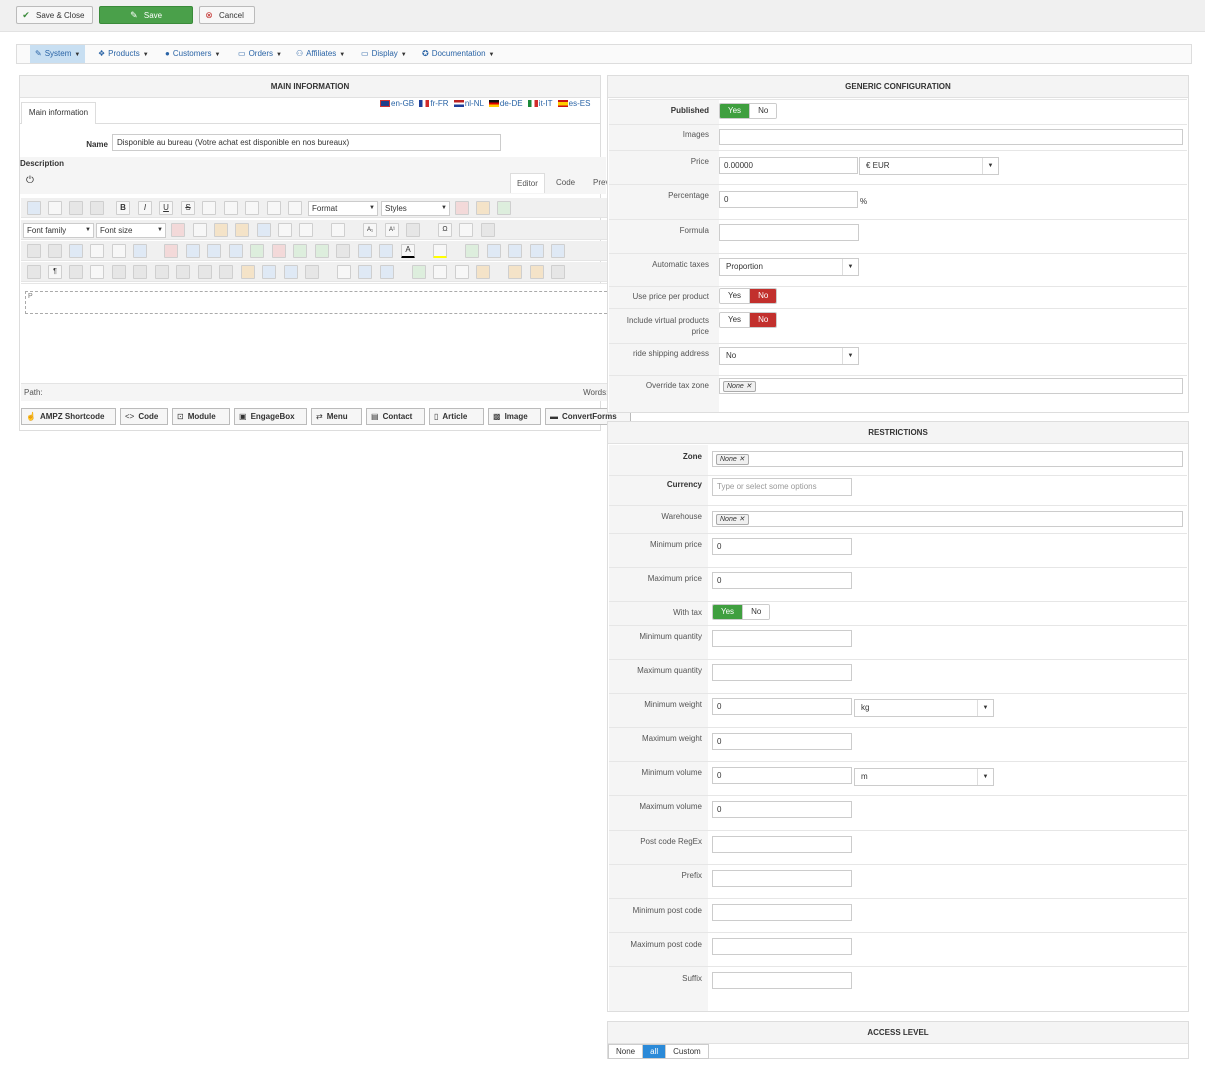 This screenshot has width=1205, height=1080. What do you see at coordinates (789, 356) in the screenshot?
I see `override-shipping-select: No ▼` at bounding box center [789, 356].